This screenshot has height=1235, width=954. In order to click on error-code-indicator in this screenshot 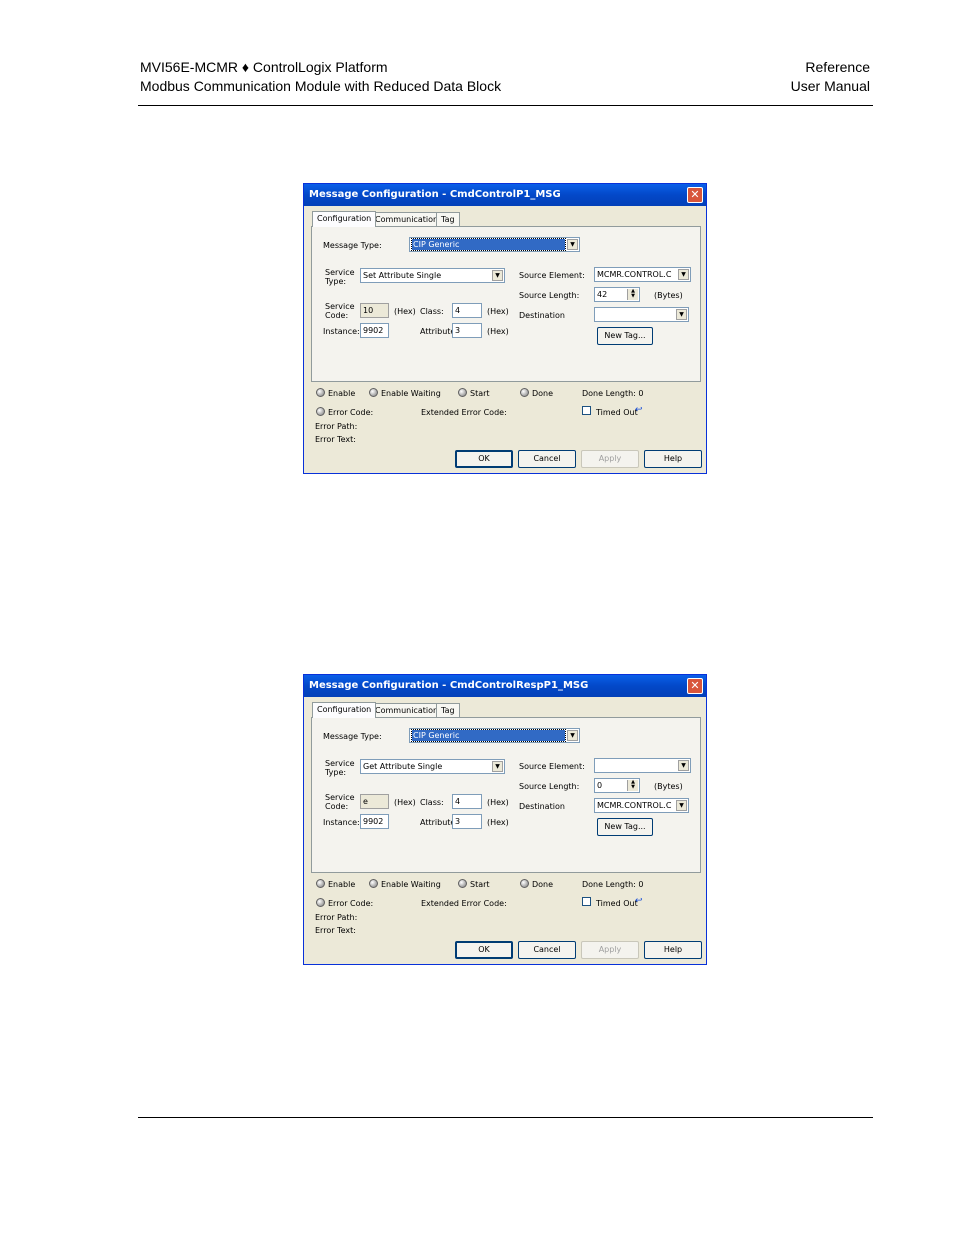, I will do `click(320, 902)`.